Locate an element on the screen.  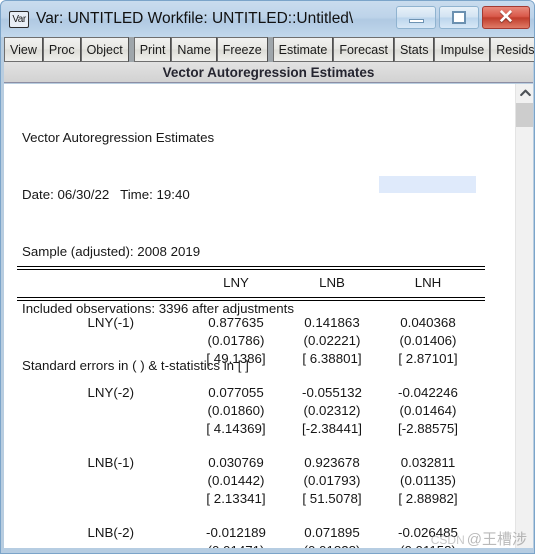
window-controls: ✕ is located at coordinates (463, 17).